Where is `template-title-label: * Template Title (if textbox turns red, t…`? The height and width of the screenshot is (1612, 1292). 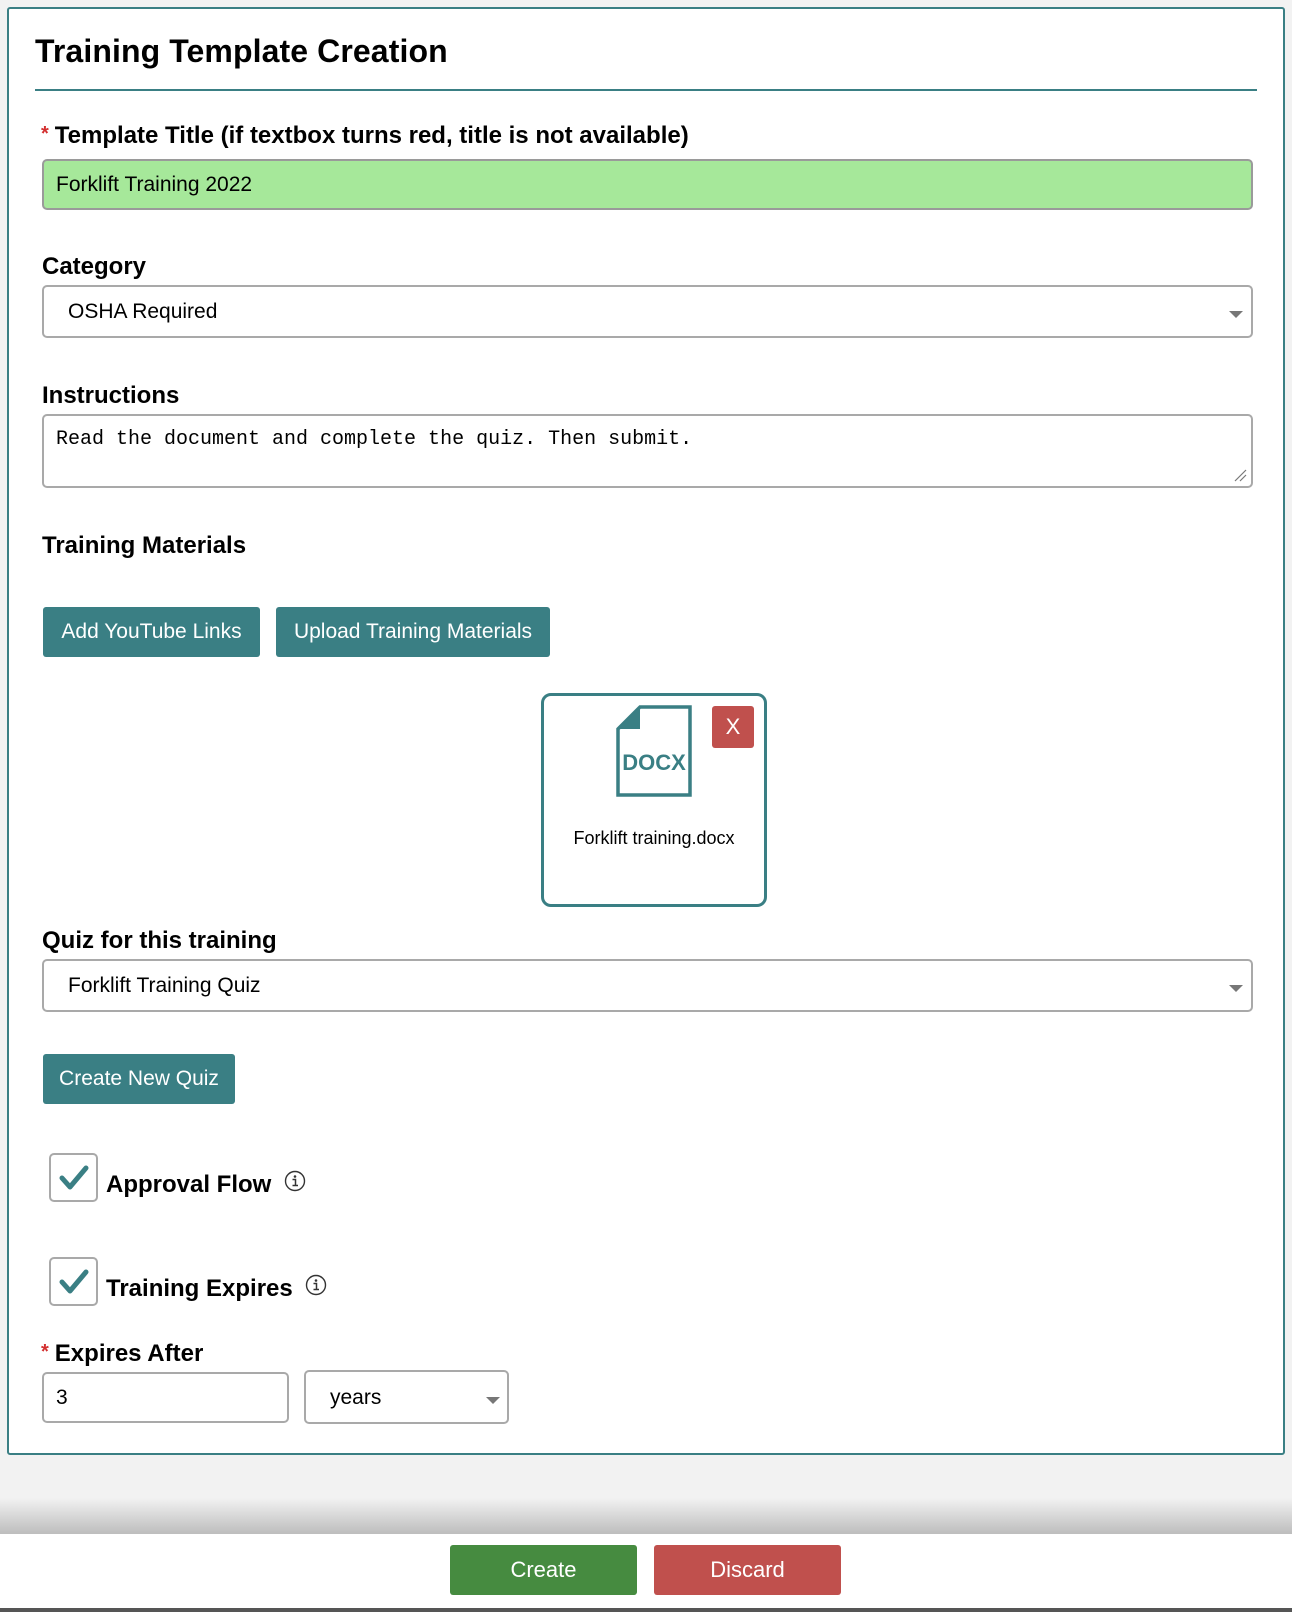 template-title-label: * Template Title (if textbox turns red, t… is located at coordinates (365, 136).